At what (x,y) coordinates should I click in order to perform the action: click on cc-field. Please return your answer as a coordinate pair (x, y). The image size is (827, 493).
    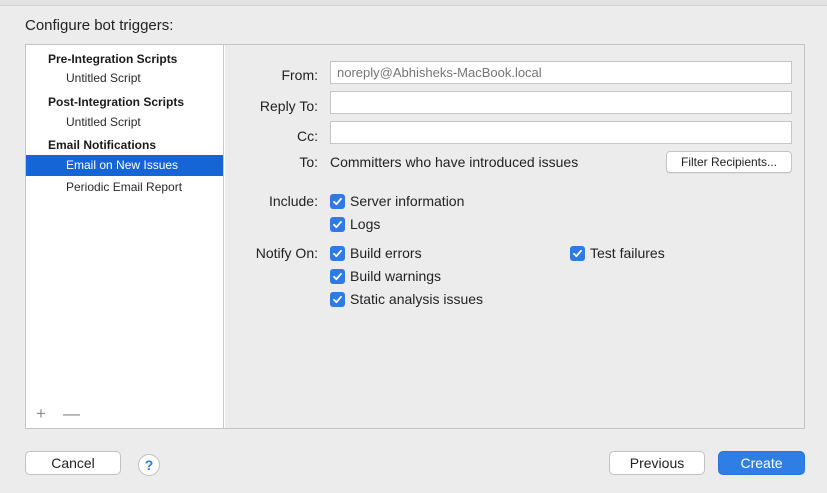
    Looking at the image, I should click on (561, 132).